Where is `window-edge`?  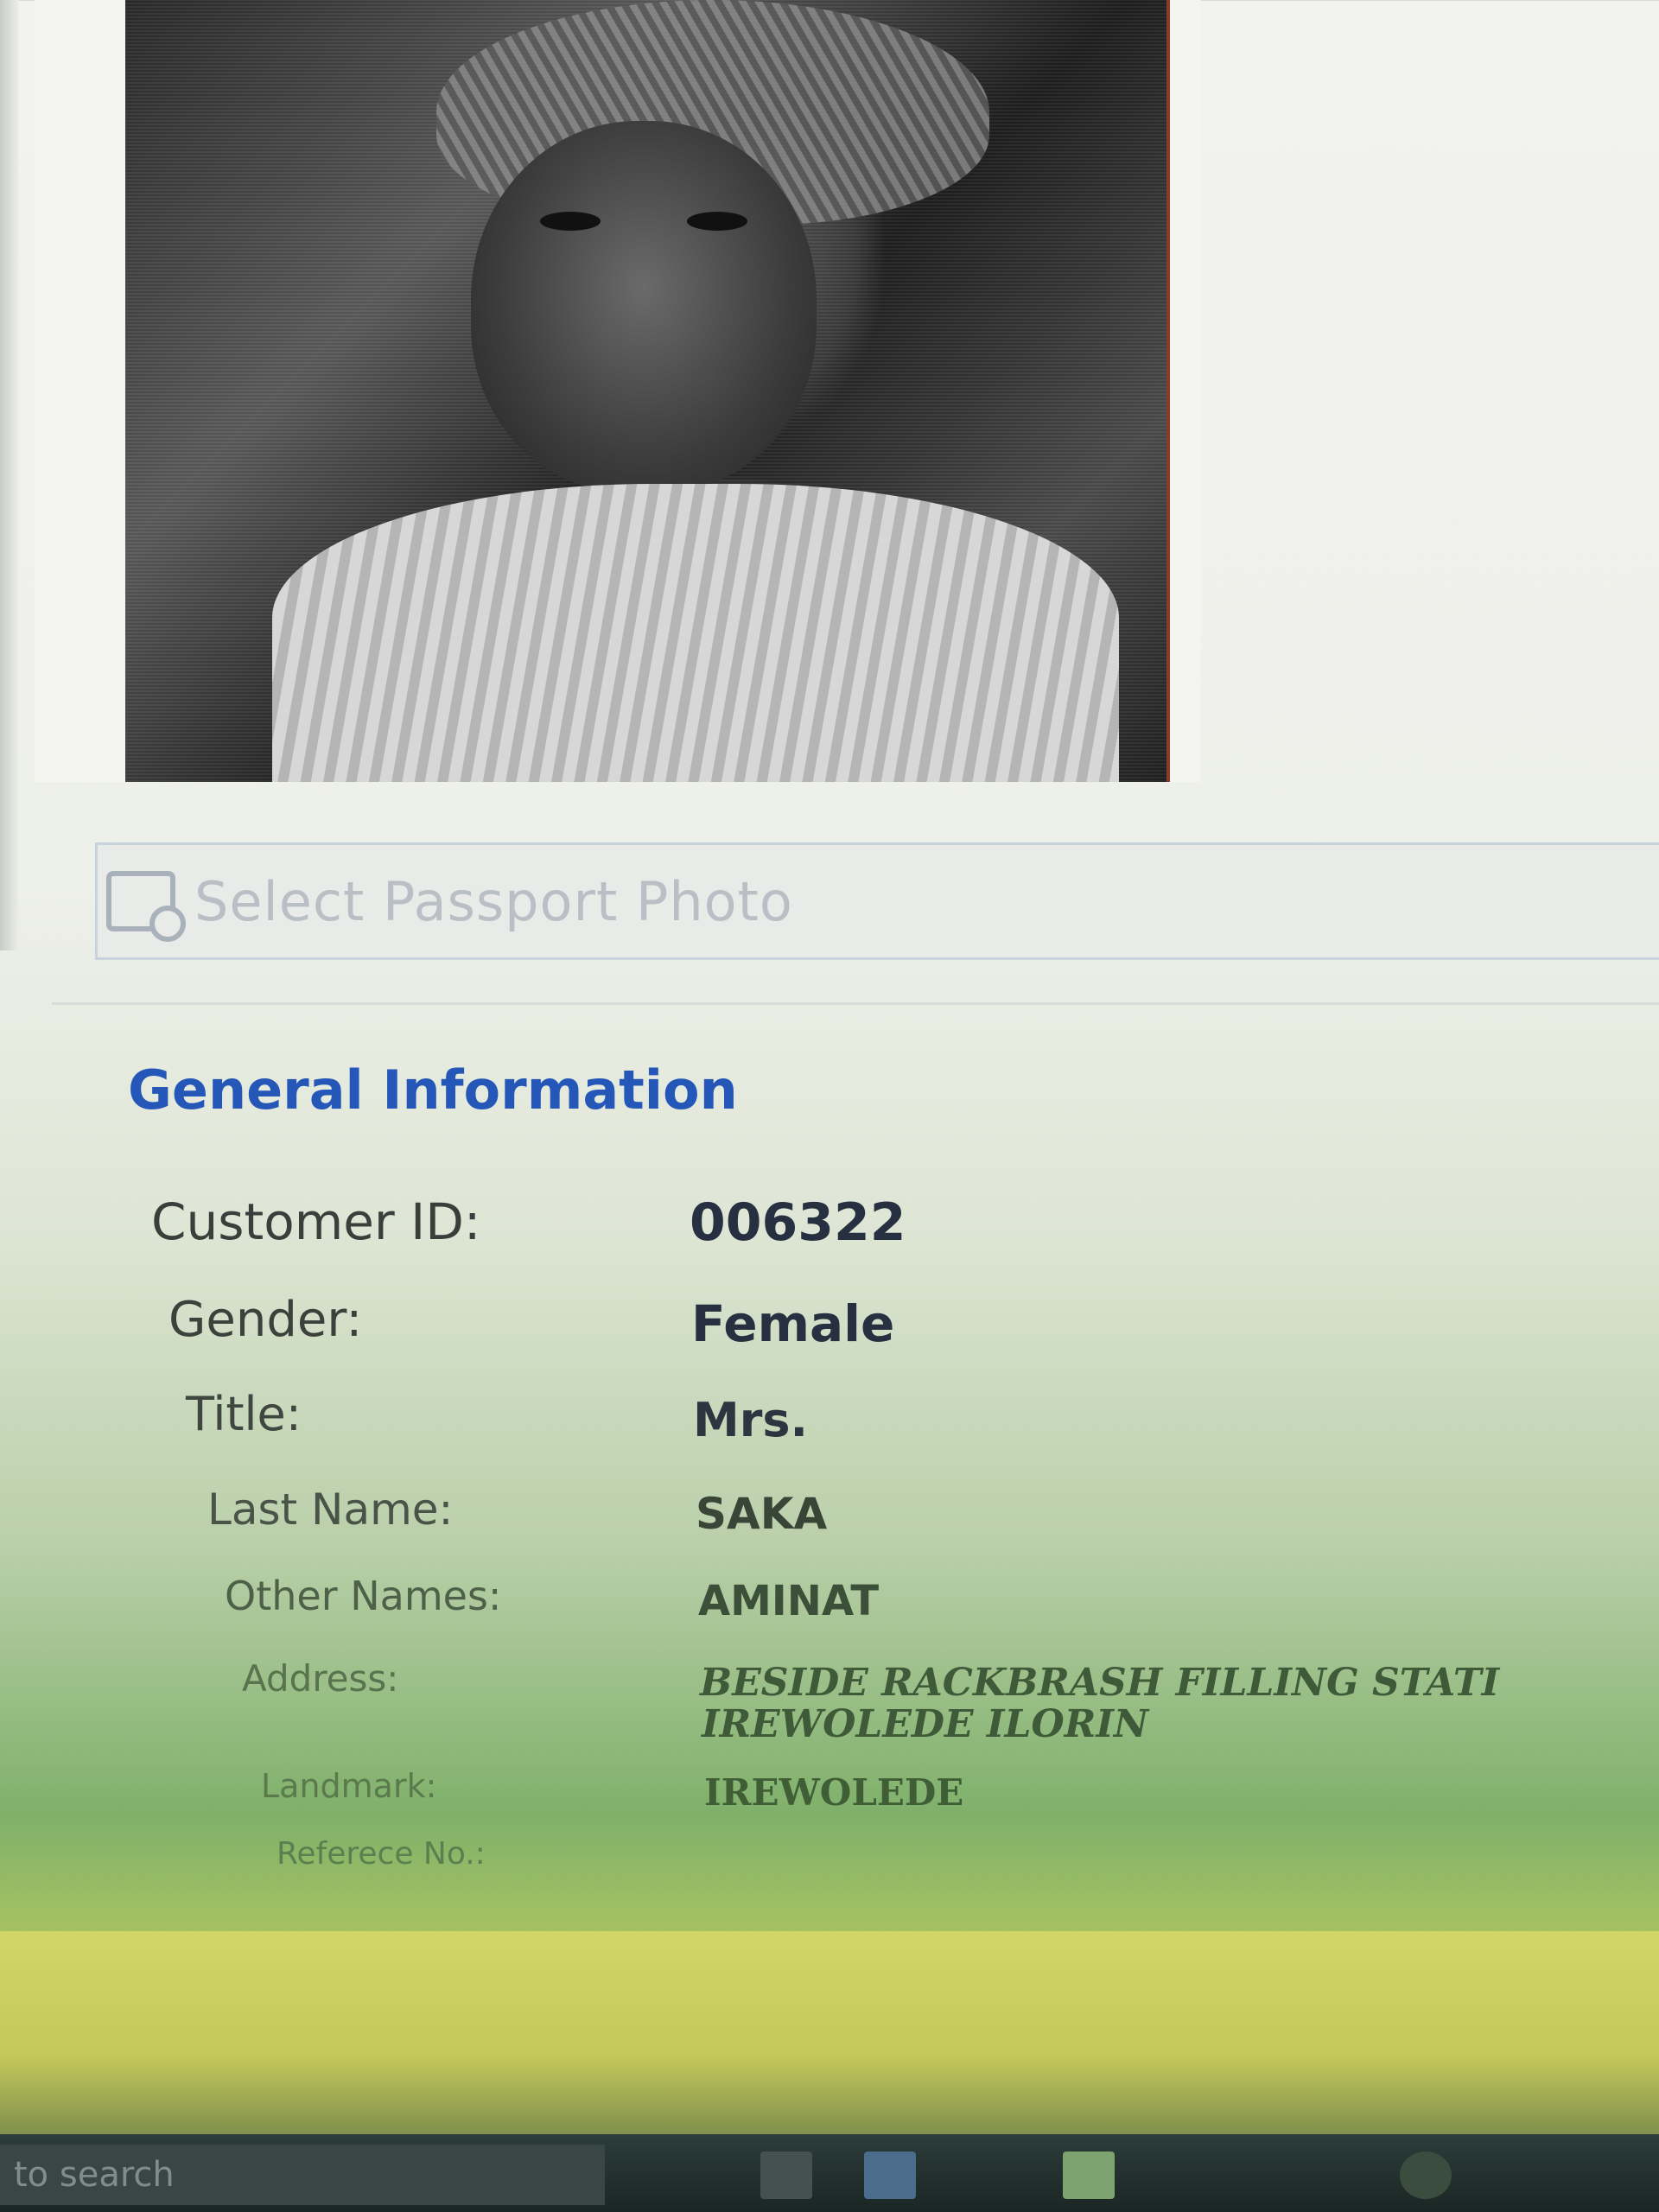 window-edge is located at coordinates (9, 475).